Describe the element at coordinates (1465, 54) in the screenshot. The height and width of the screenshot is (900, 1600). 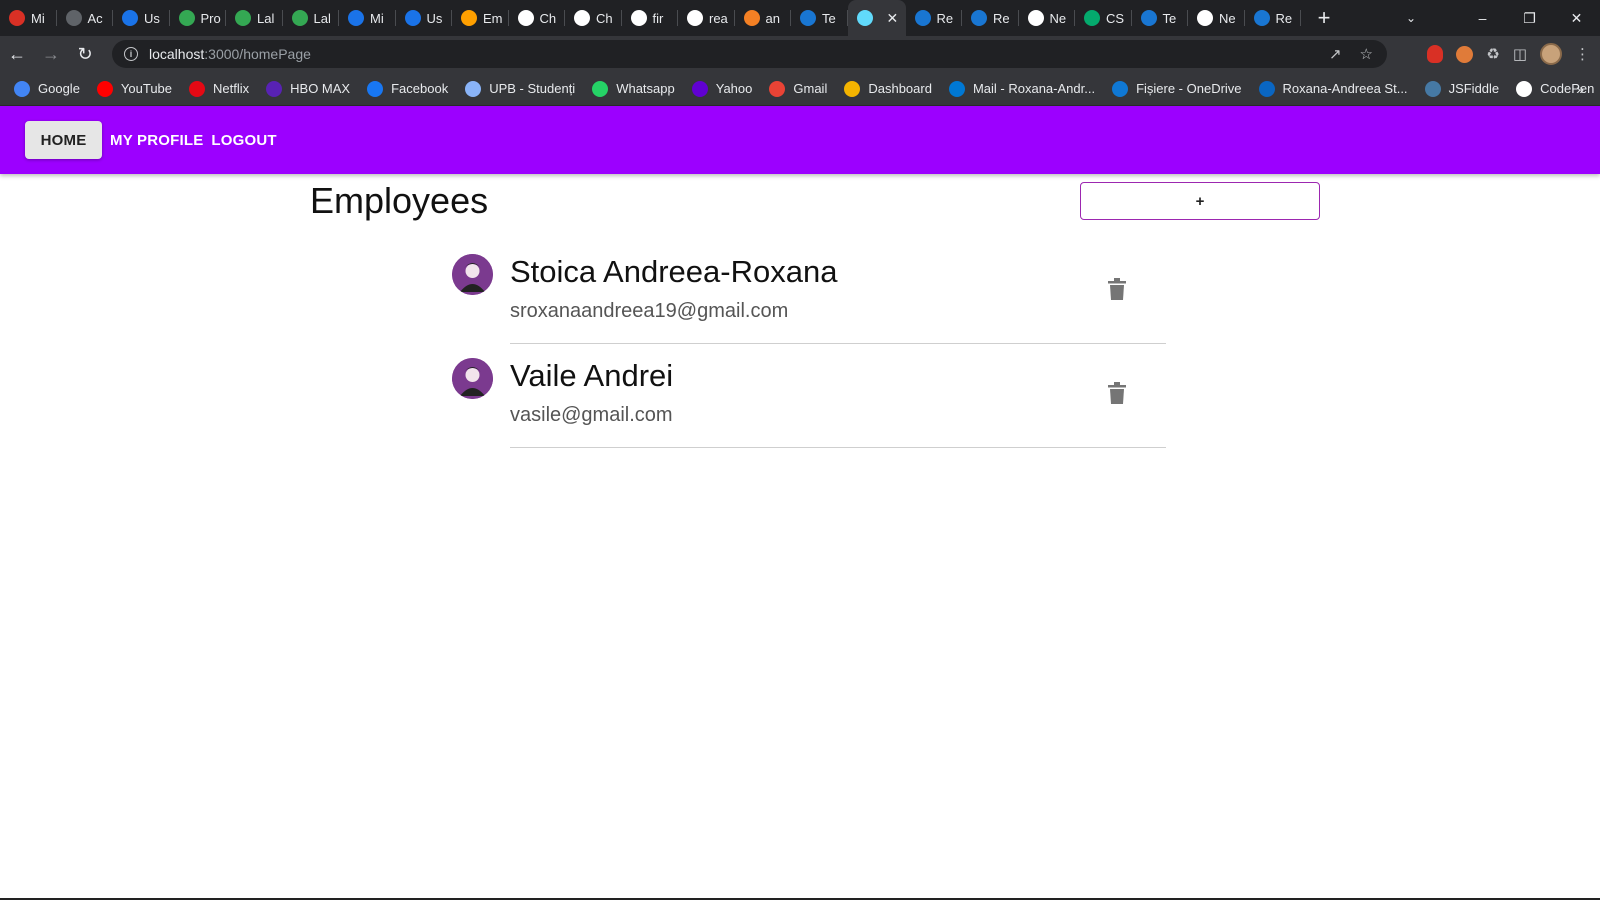
I see `cookie-extension-icon` at that location.